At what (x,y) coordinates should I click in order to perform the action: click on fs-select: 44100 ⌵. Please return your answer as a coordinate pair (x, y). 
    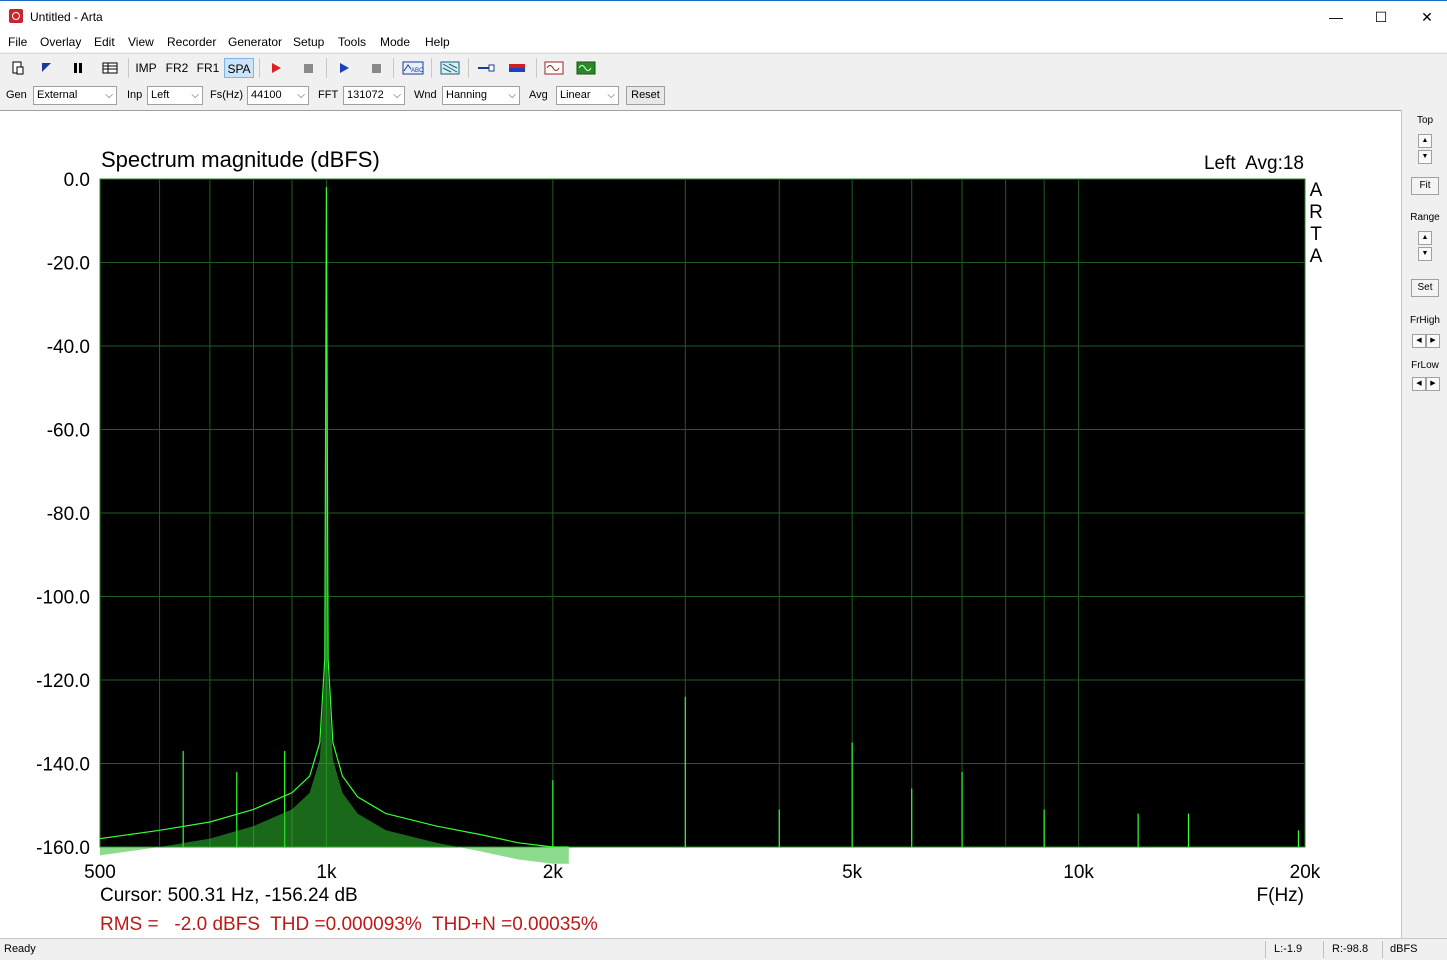
    Looking at the image, I should click on (278, 95).